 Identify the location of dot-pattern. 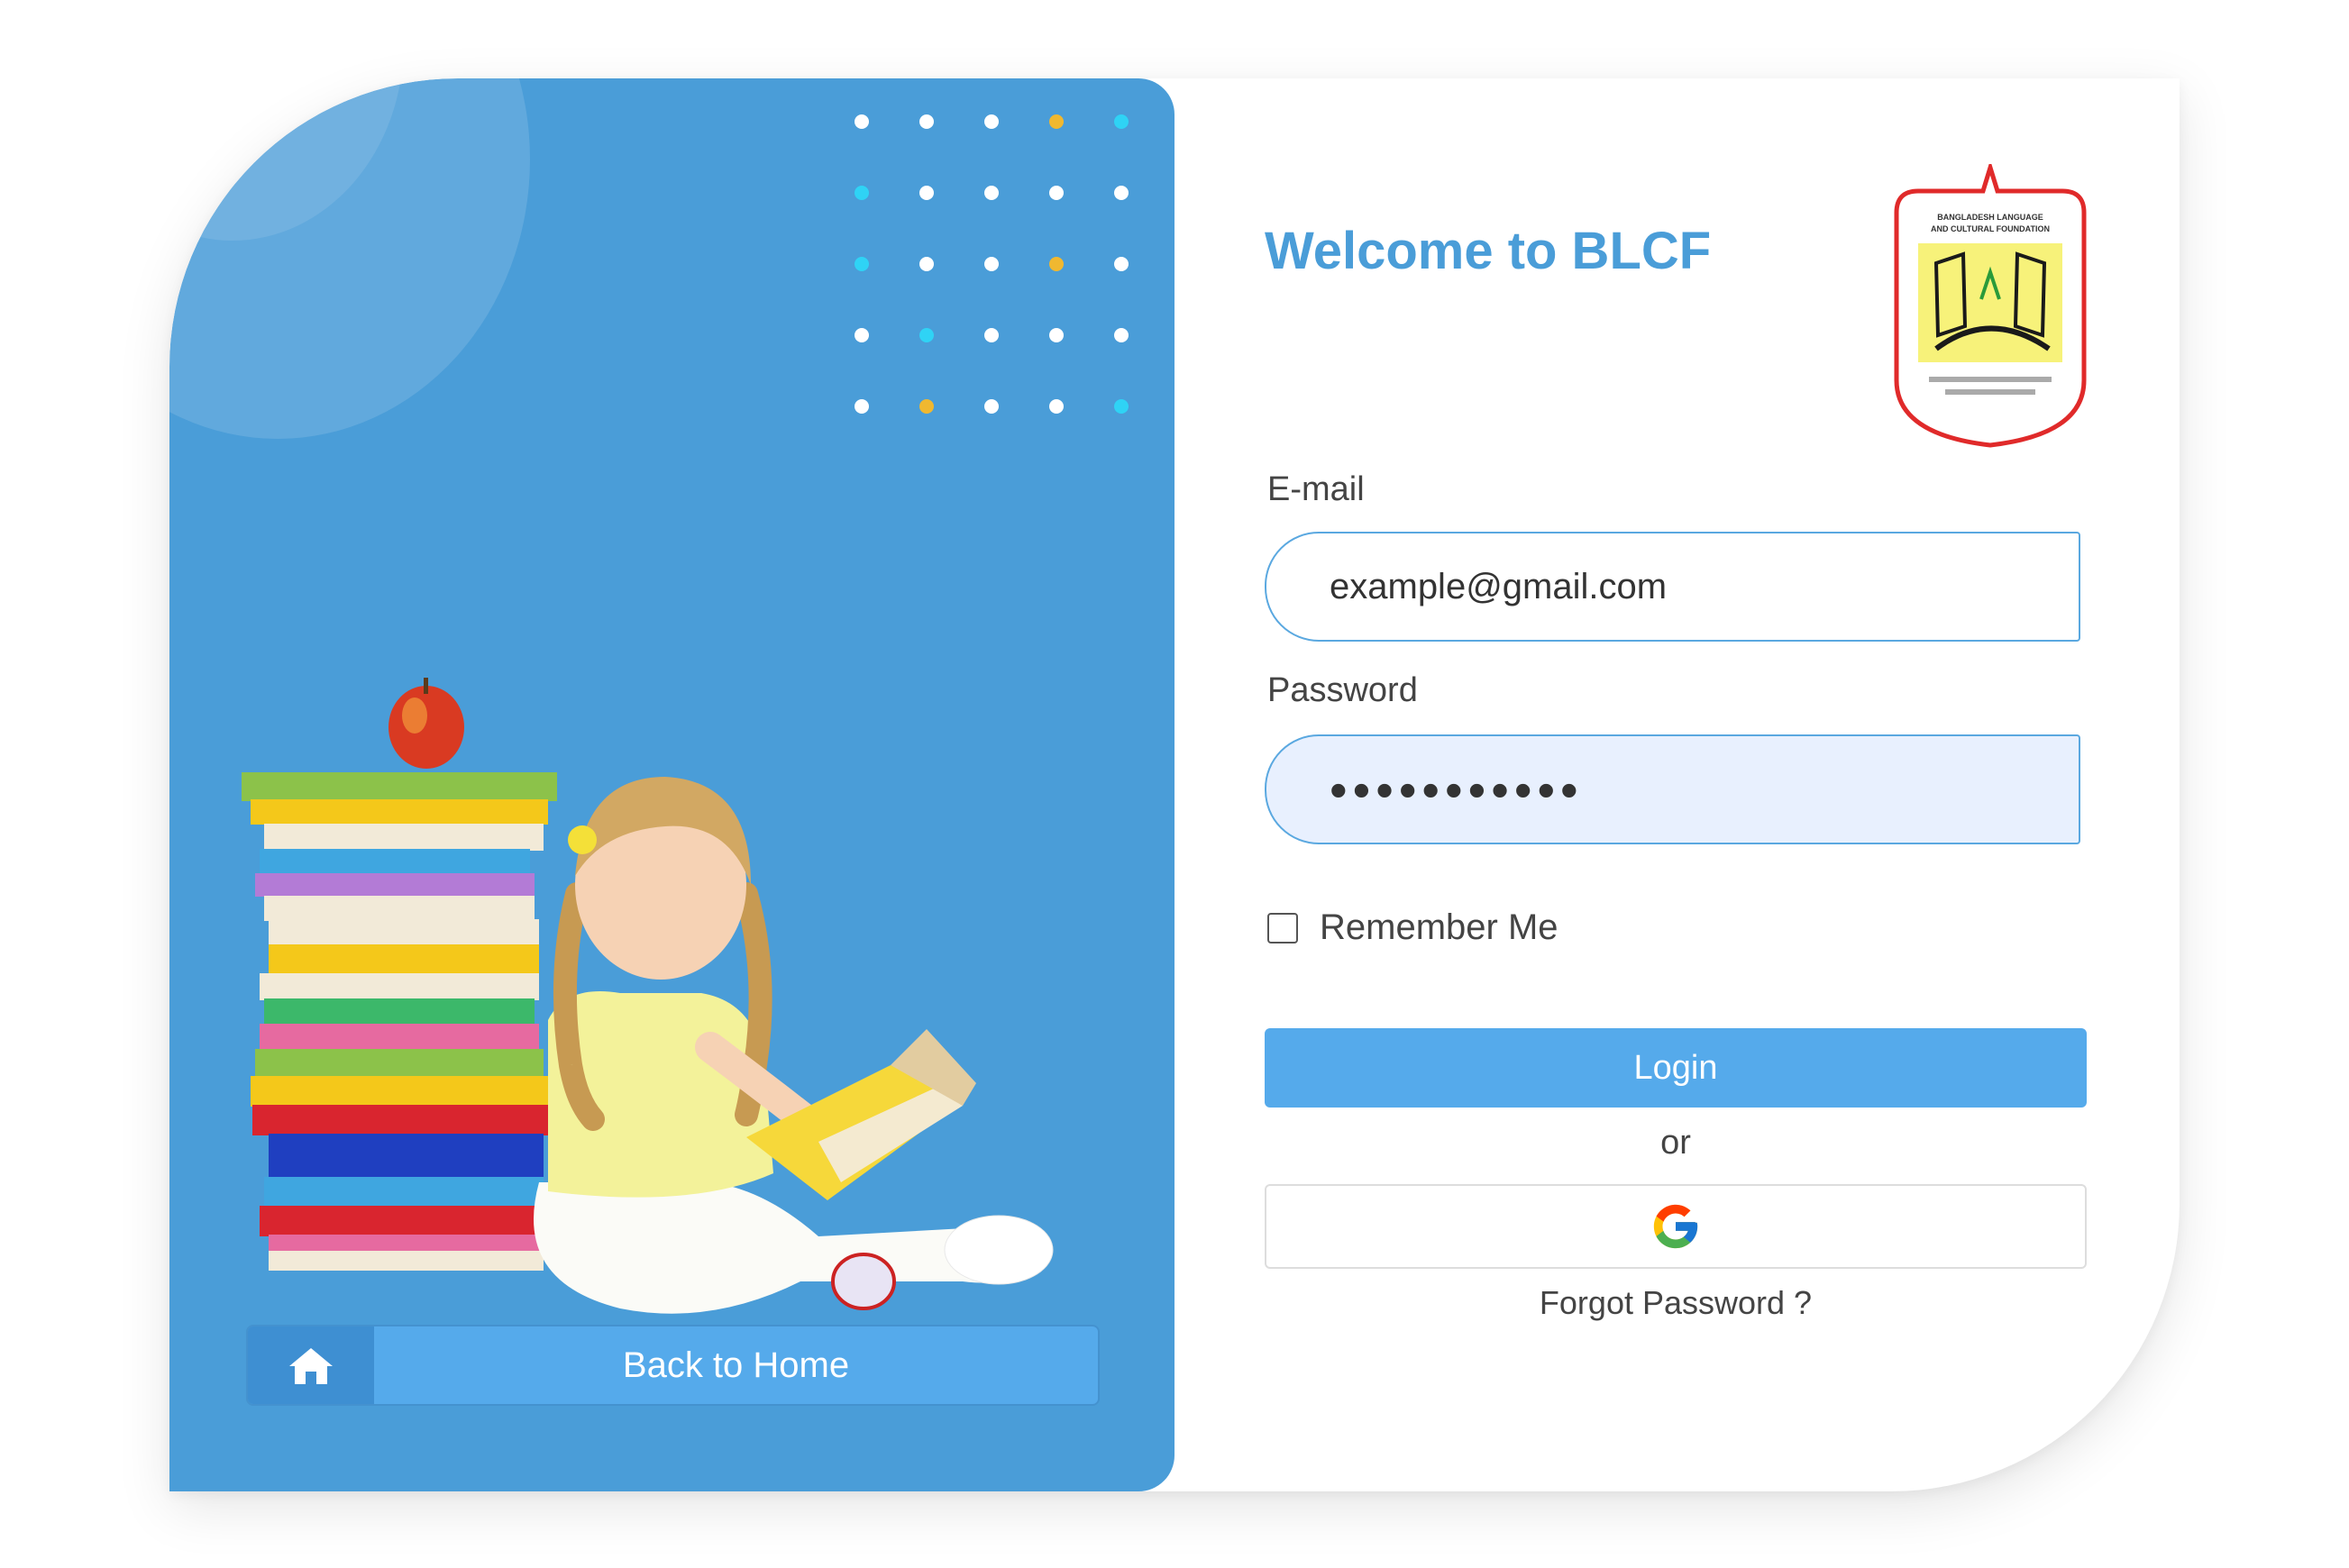
(999, 276).